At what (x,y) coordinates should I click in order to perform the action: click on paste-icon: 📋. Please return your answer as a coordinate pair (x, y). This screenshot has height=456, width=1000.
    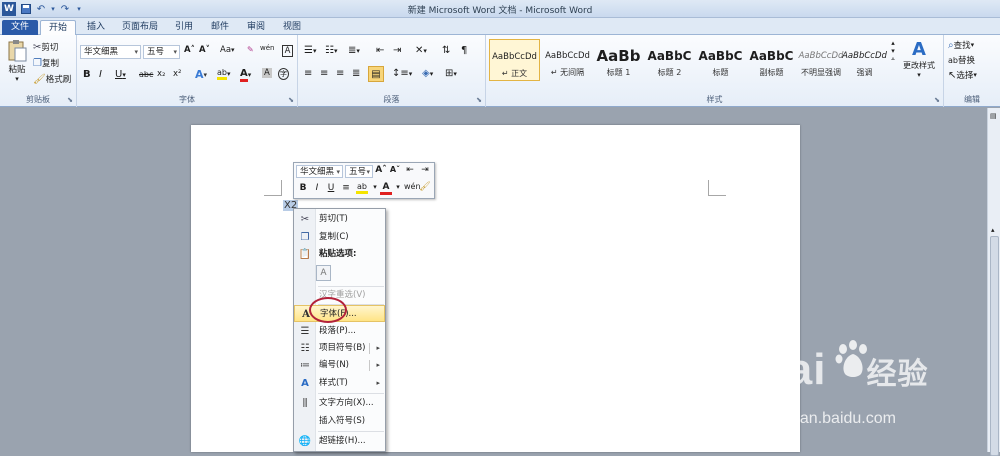
    Looking at the image, I should click on (305, 254).